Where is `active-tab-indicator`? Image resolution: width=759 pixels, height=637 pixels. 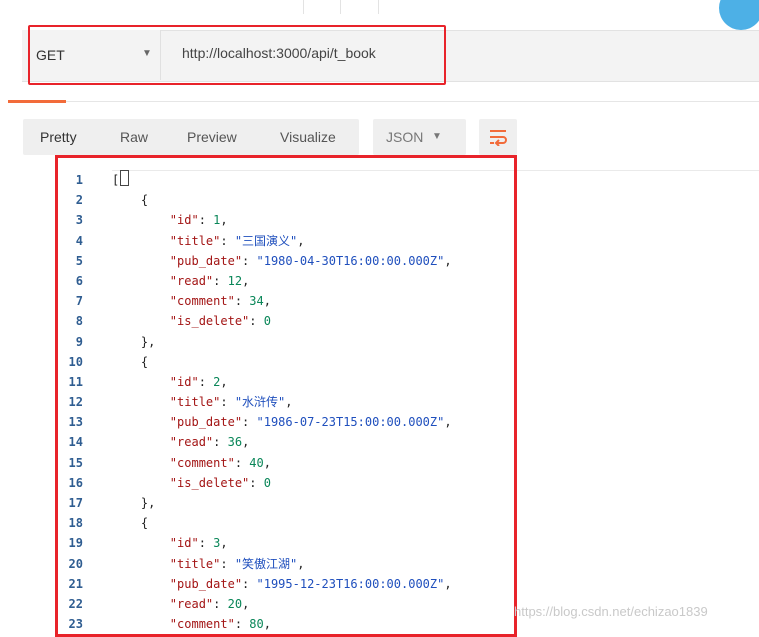
active-tab-indicator is located at coordinates (37, 101).